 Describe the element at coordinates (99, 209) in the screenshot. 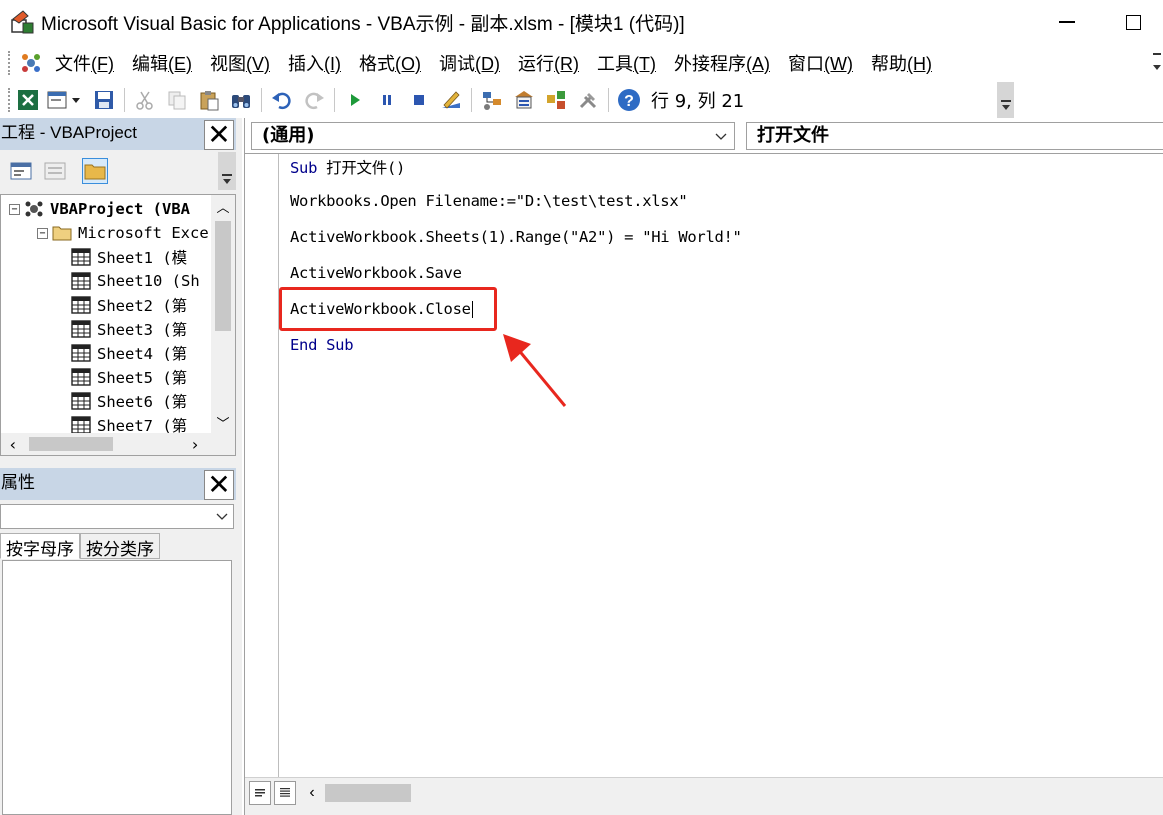

I see `tree-item: − VBAProject (VBA` at that location.